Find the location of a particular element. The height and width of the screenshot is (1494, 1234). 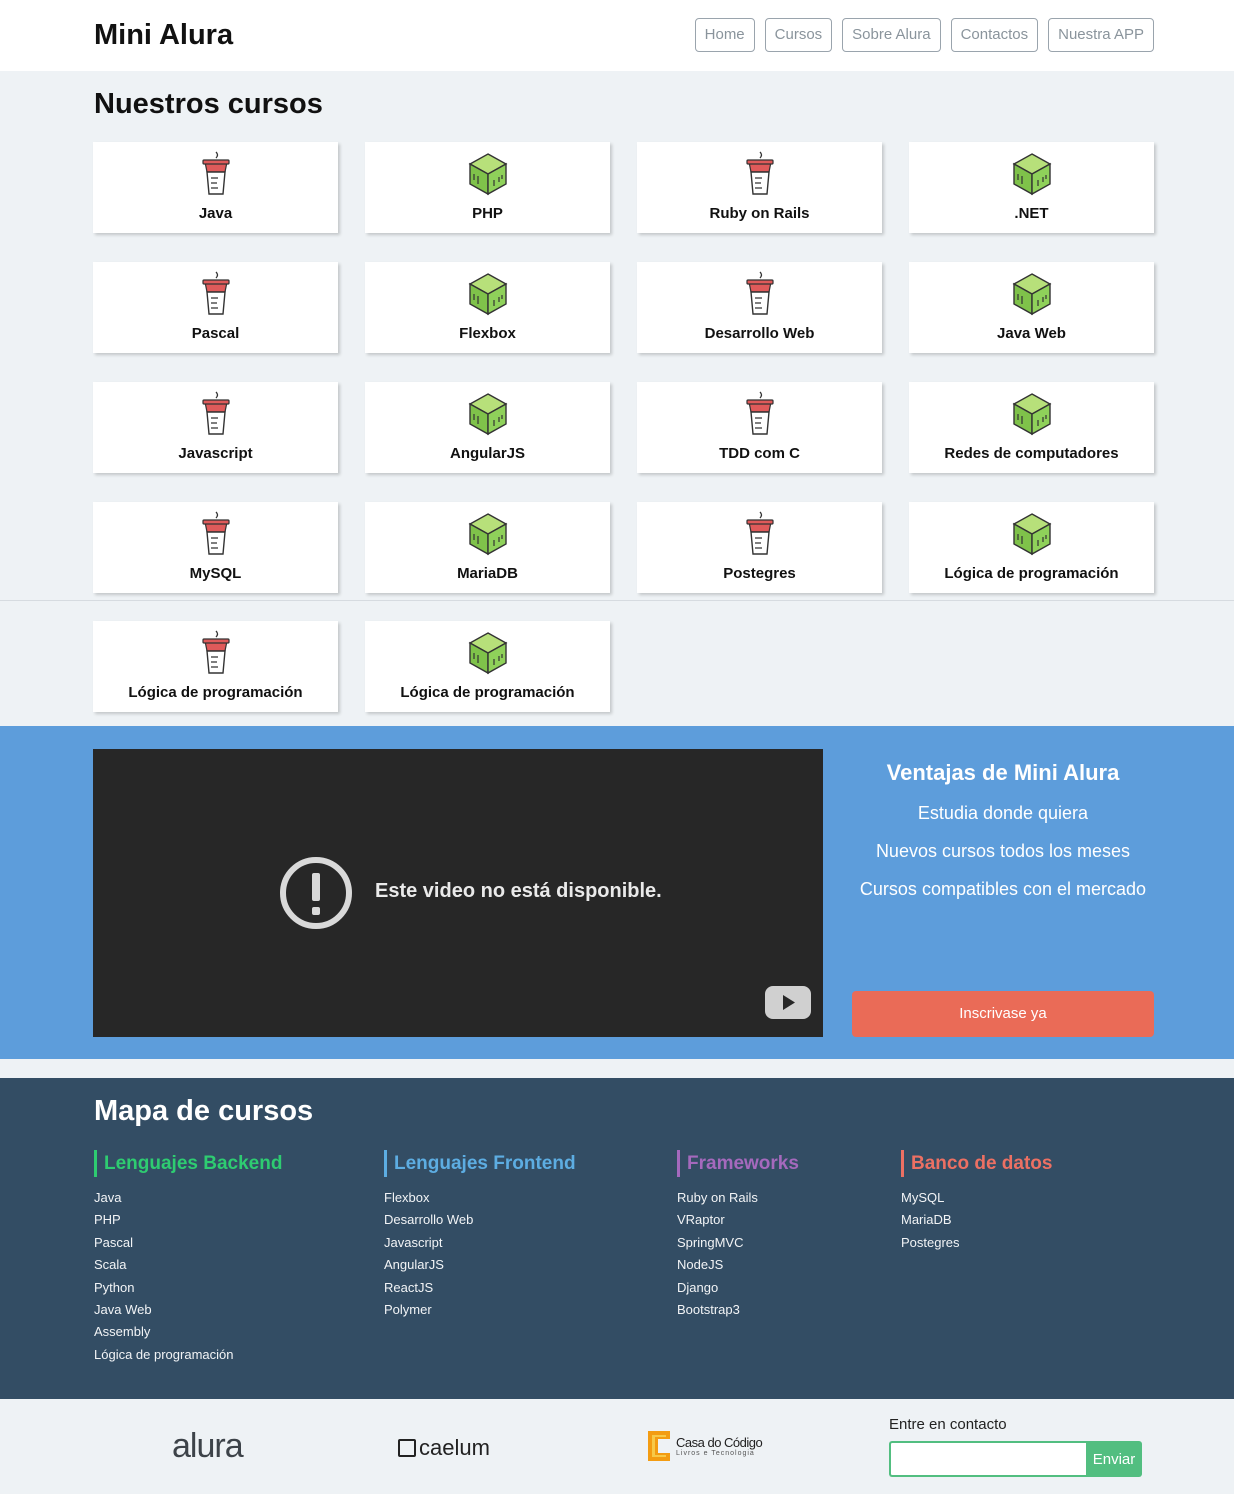

map-course-link: ReactJS is located at coordinates (480, 1288).